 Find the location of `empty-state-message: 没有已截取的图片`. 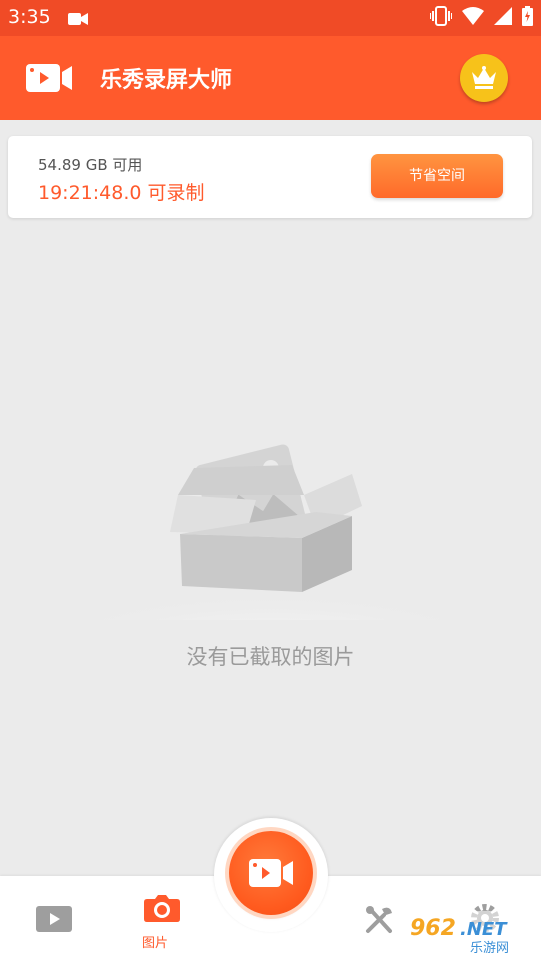

empty-state-message: 没有已截取的图片 is located at coordinates (270, 657).